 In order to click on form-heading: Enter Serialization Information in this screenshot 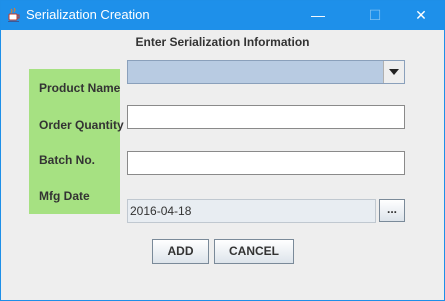, I will do `click(222, 42)`.